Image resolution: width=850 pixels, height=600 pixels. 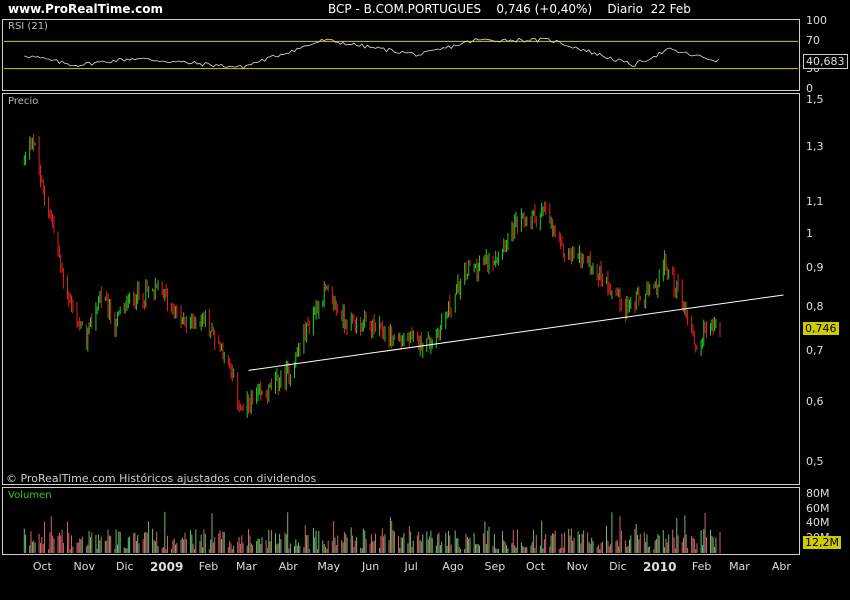 What do you see at coordinates (815, 307) in the screenshot?
I see `price-tick-label: 0,8` at bounding box center [815, 307].